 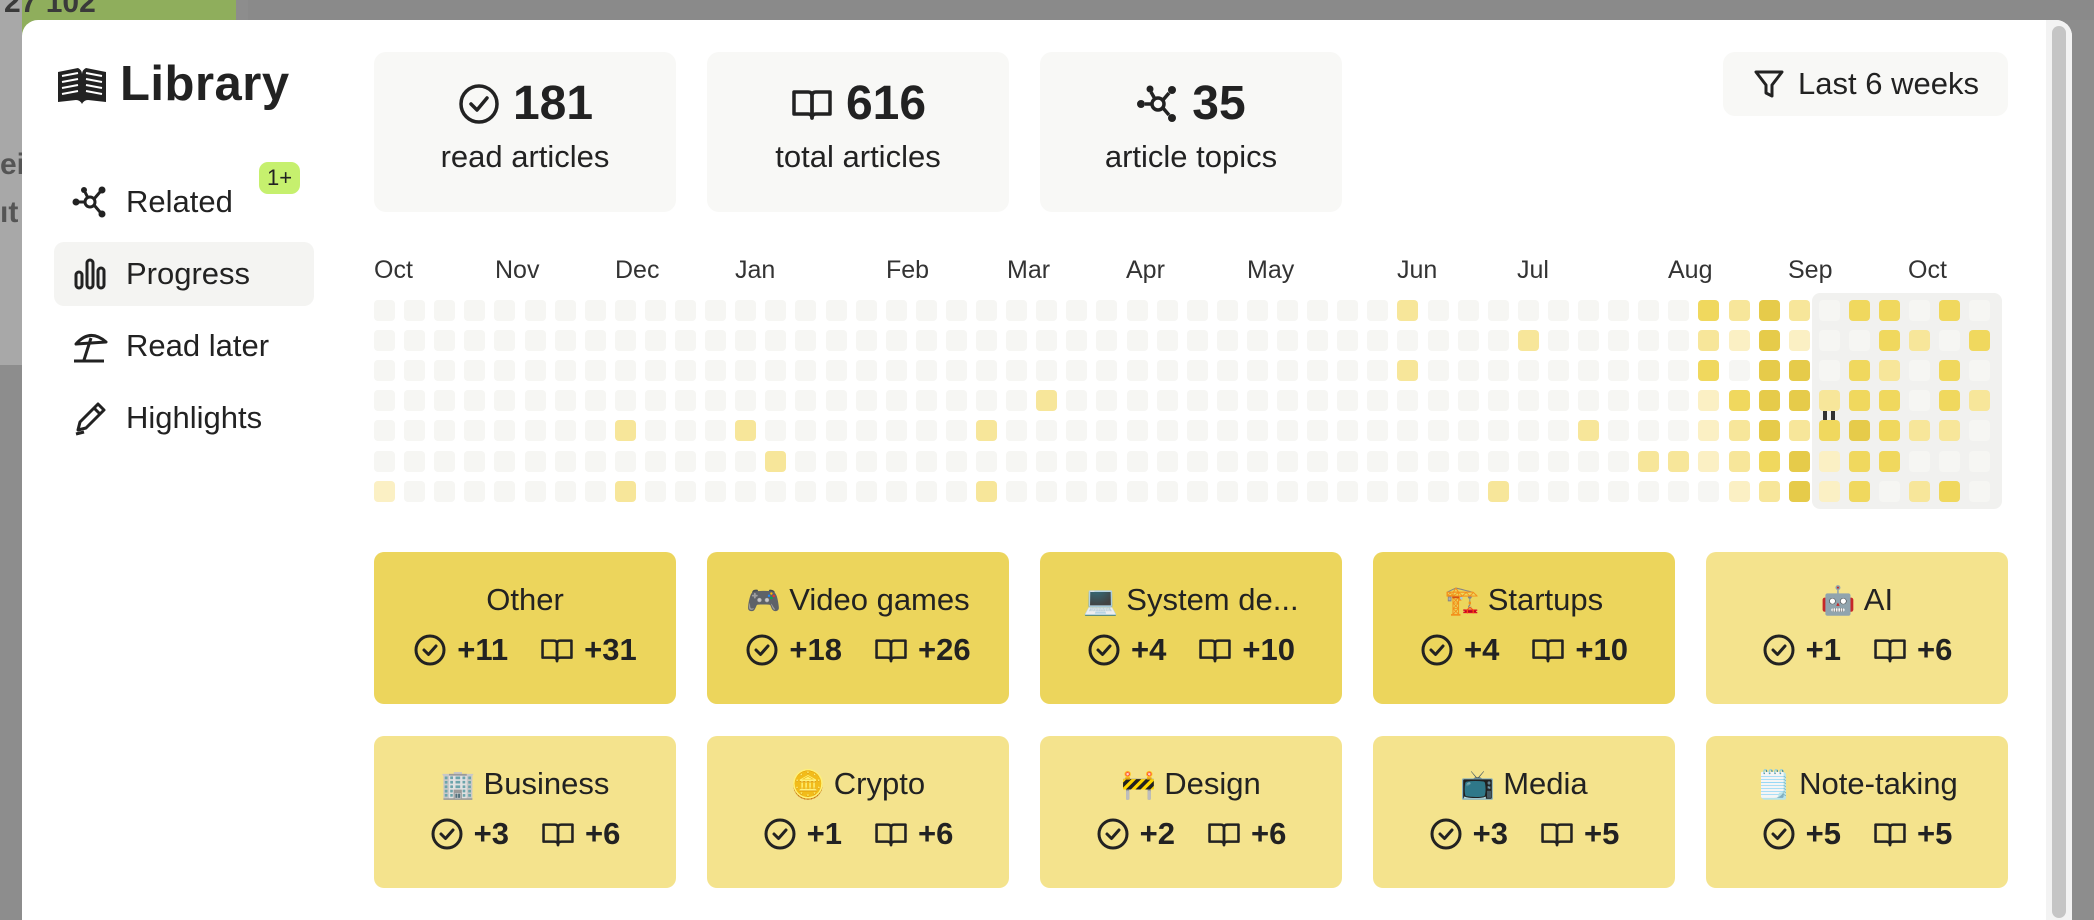 What do you see at coordinates (755, 270) in the screenshot?
I see `heatmap-month-label: Jan` at bounding box center [755, 270].